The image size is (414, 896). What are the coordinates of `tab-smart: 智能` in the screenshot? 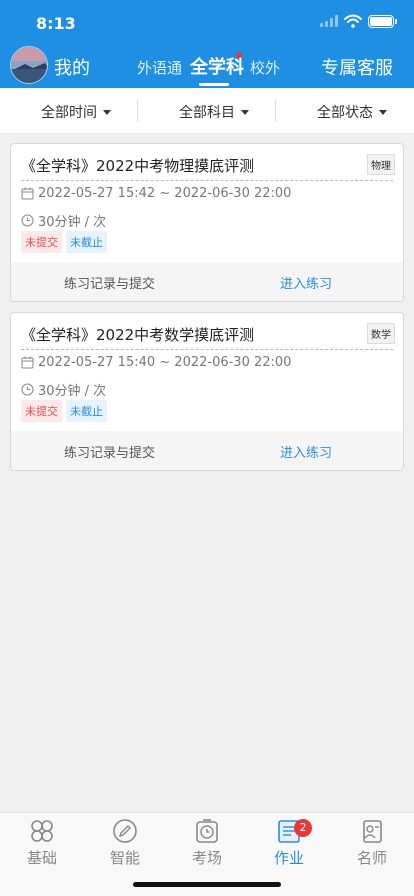 It's located at (125, 842).